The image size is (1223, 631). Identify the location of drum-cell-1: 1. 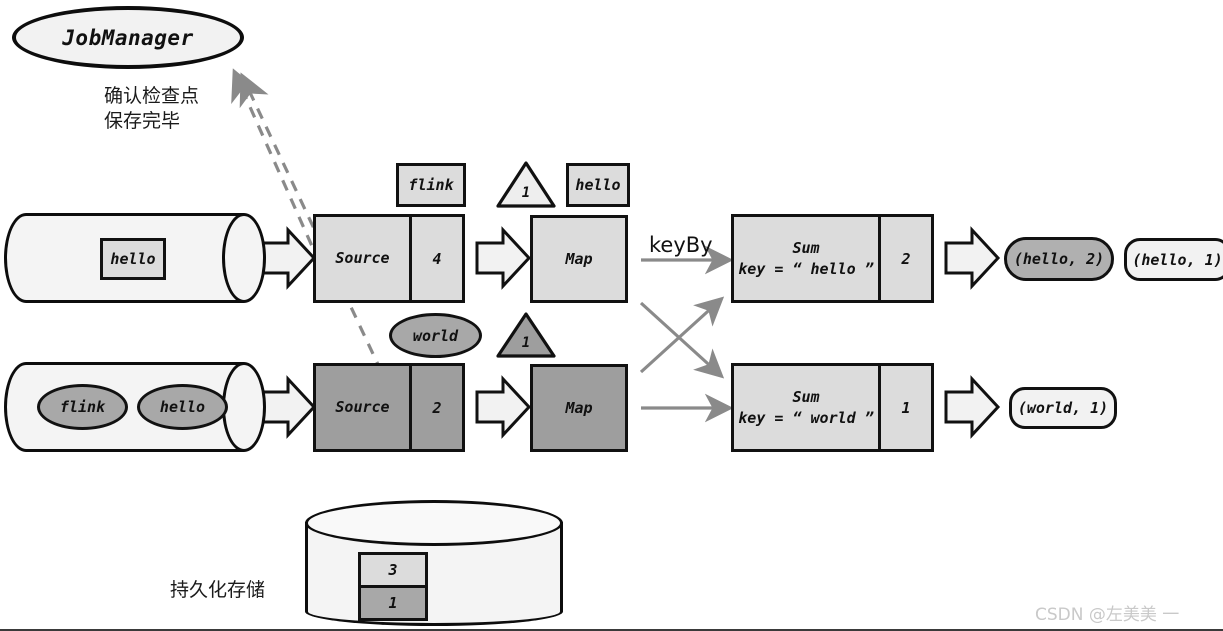
(393, 603).